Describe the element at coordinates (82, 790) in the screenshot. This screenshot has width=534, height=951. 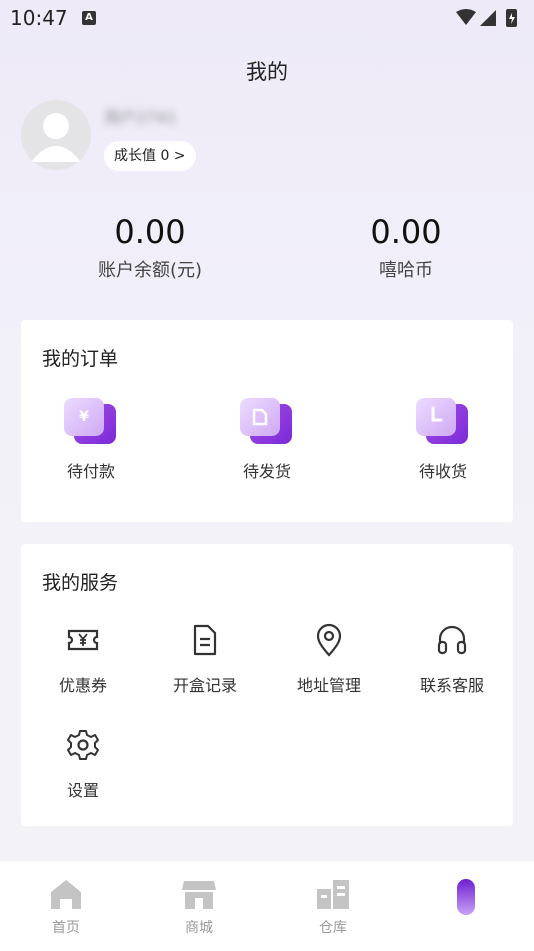
I see `service-label: 设置` at that location.